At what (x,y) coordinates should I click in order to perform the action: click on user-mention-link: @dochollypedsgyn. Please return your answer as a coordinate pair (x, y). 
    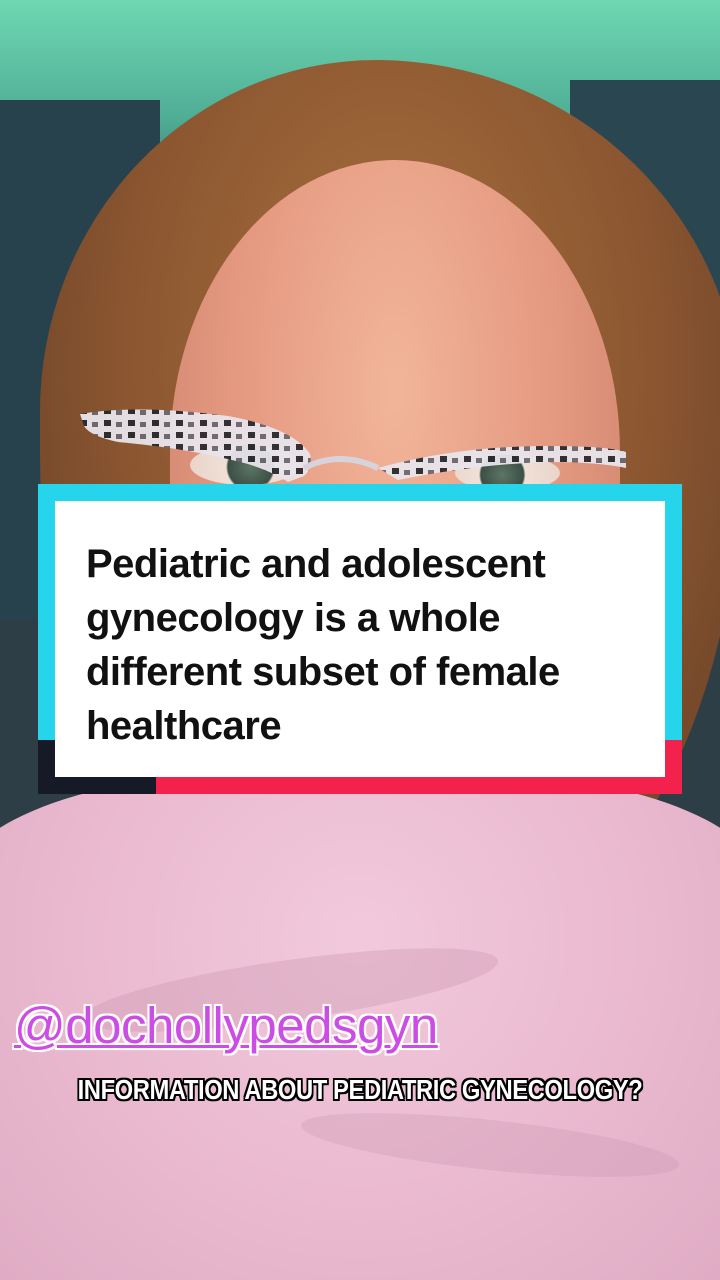
    Looking at the image, I should click on (226, 1025).